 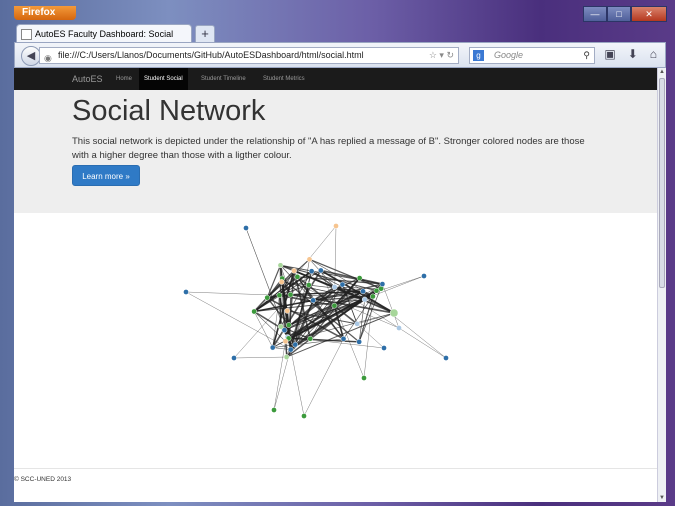 What do you see at coordinates (509, 55) in the screenshot?
I see `search-placeholder: Google` at bounding box center [509, 55].